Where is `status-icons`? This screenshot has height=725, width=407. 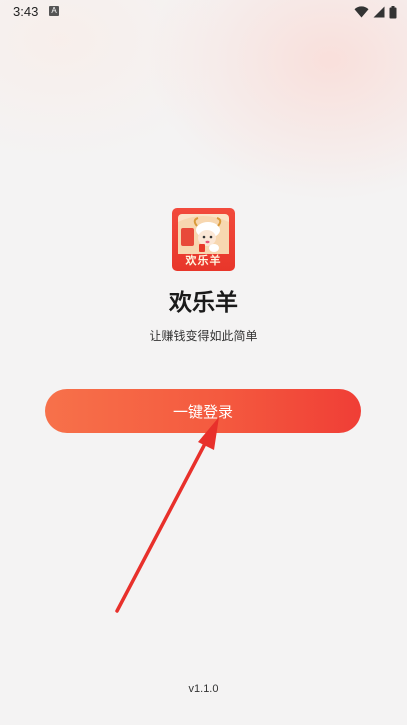
status-icons is located at coordinates (375, 12).